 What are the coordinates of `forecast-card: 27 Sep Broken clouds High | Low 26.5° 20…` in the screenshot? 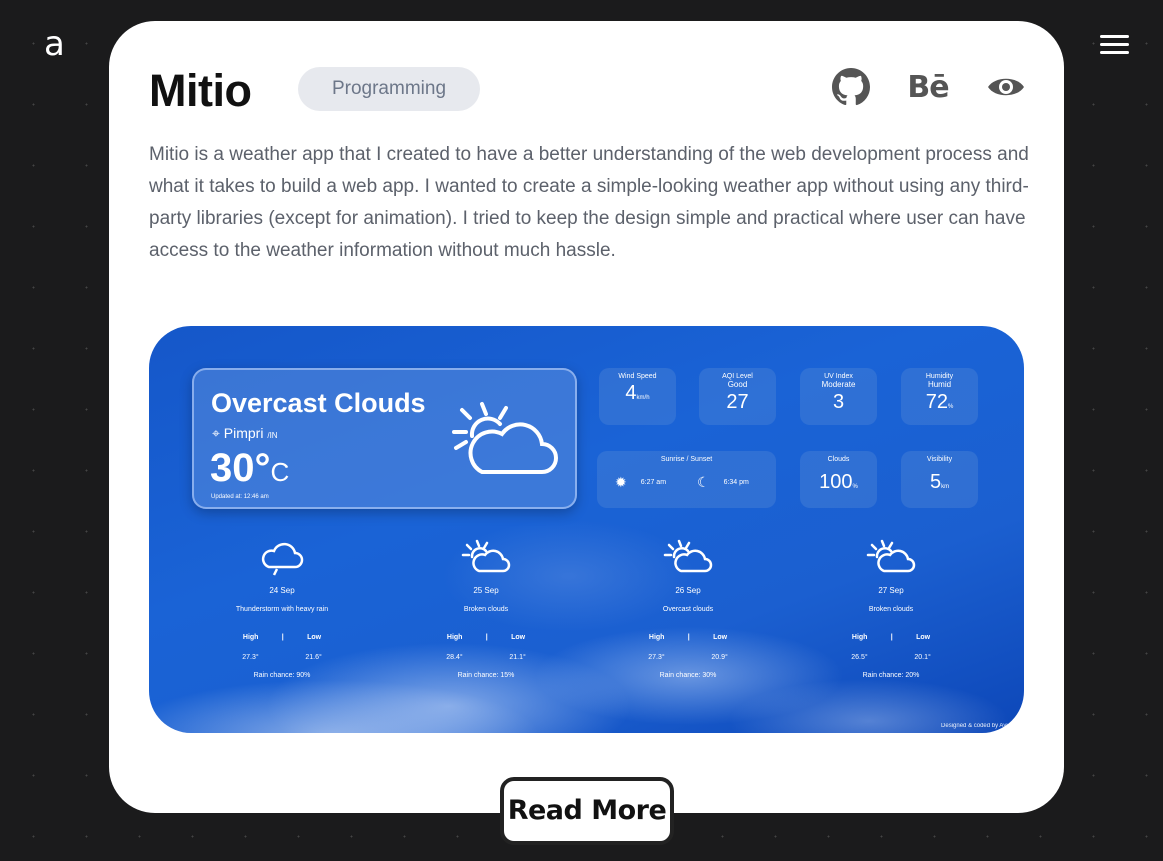 It's located at (891, 606).